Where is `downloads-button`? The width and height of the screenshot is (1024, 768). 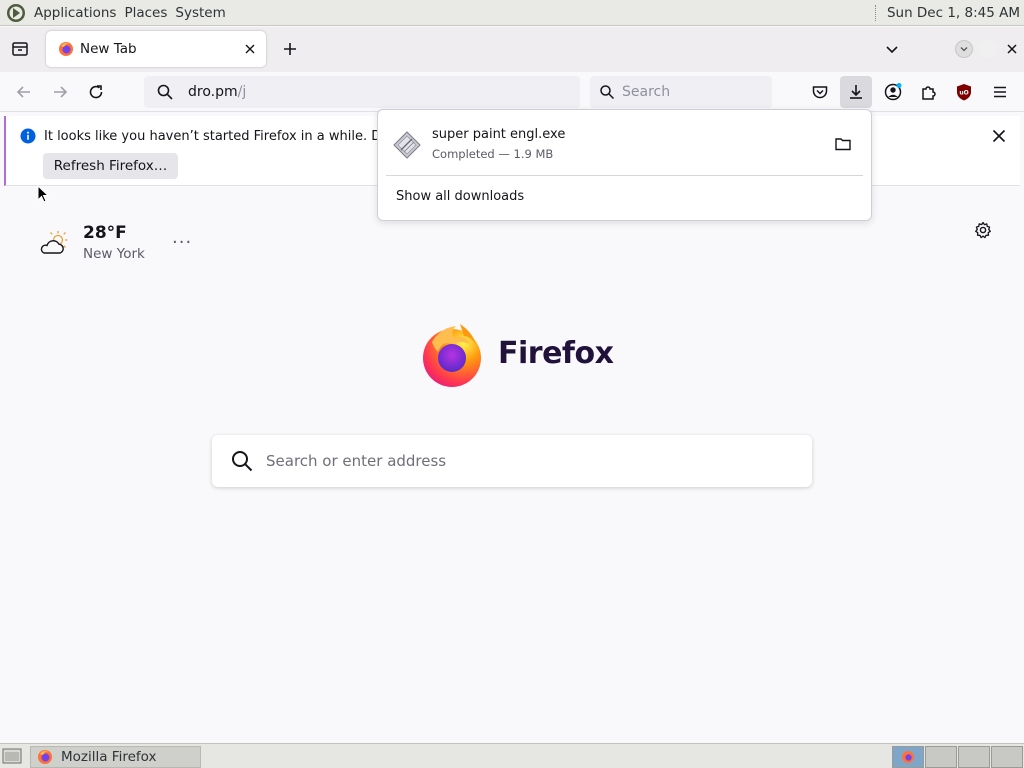 downloads-button is located at coordinates (856, 92).